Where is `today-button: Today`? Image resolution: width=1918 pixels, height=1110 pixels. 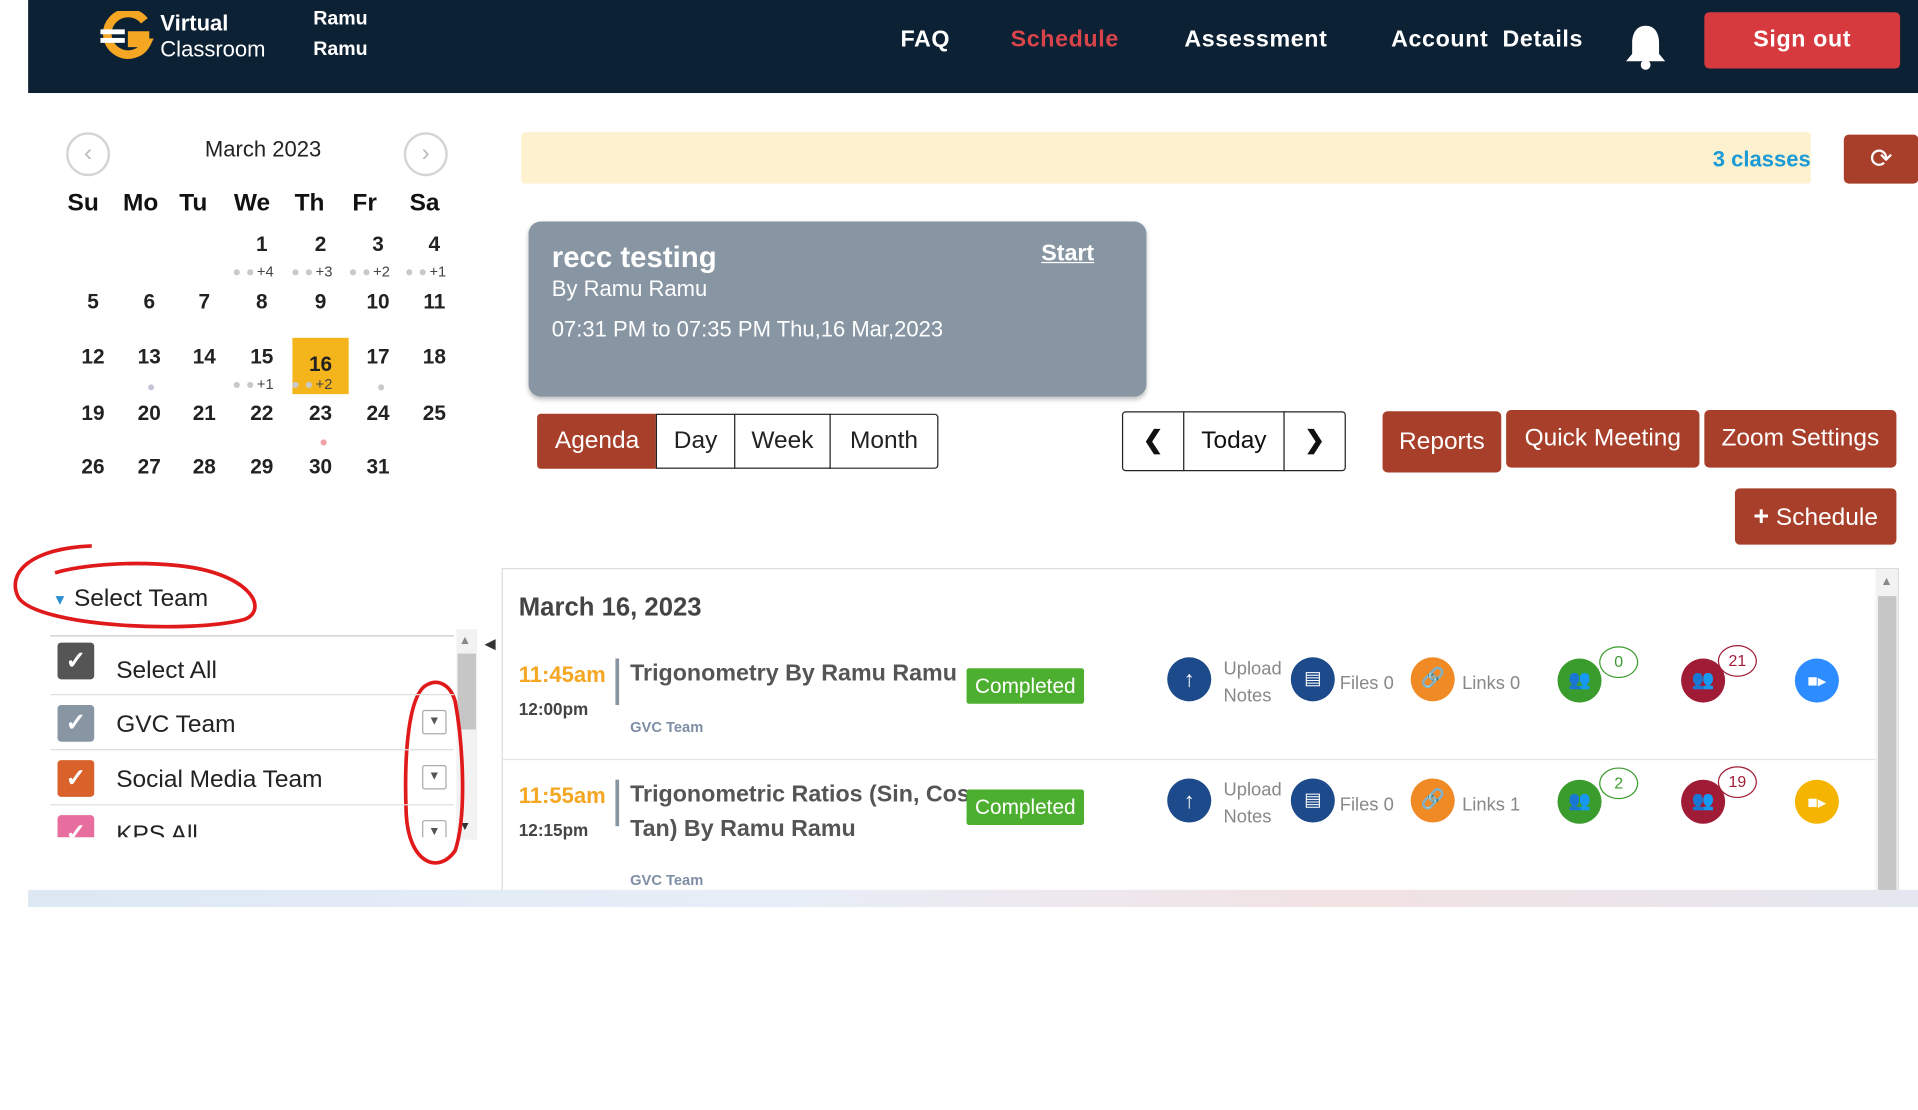 today-button: Today is located at coordinates (1234, 441).